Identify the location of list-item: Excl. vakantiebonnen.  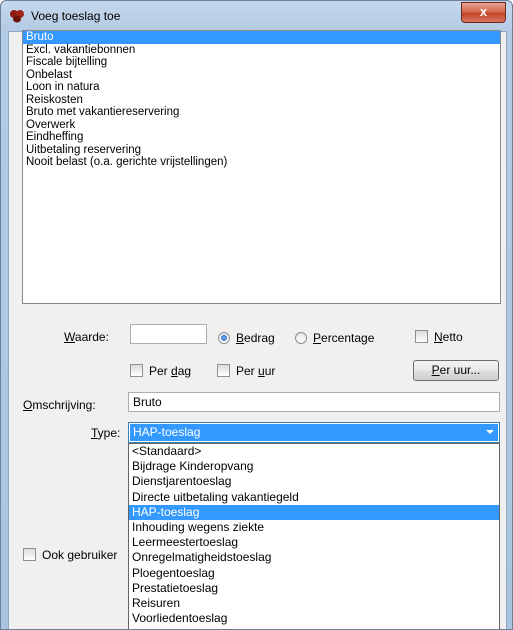
(261, 50).